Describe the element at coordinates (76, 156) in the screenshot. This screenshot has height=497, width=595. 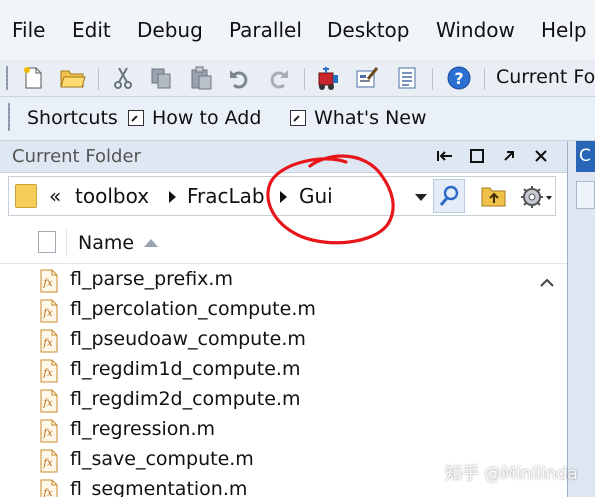
I see `panel-title: Current Folder` at that location.